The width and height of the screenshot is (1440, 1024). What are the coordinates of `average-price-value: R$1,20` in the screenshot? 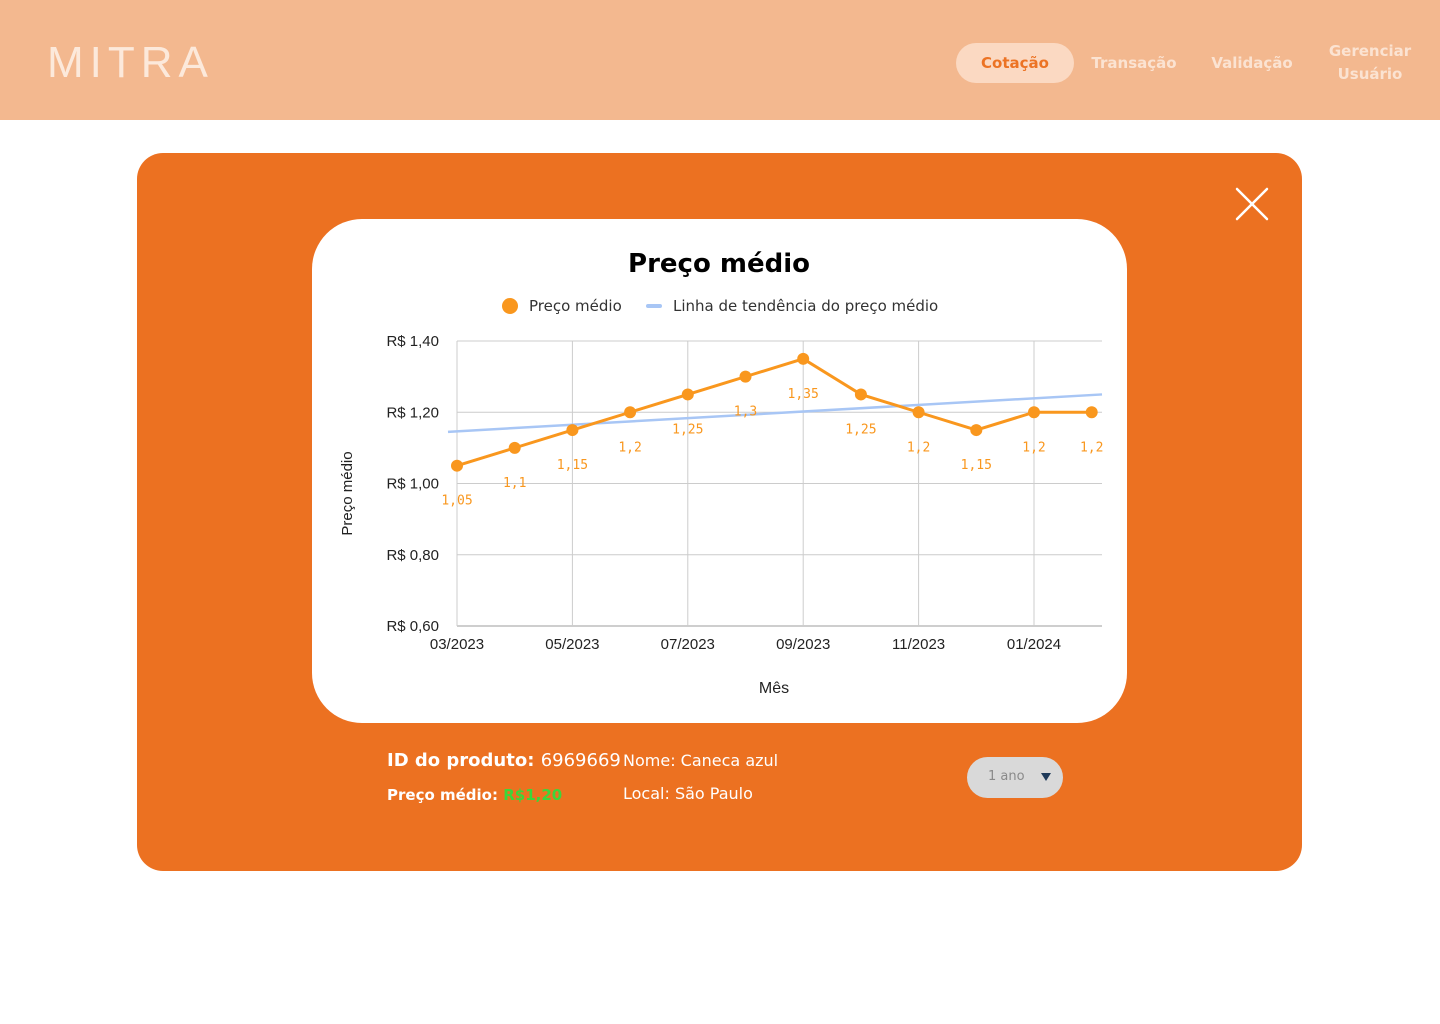 It's located at (533, 795).